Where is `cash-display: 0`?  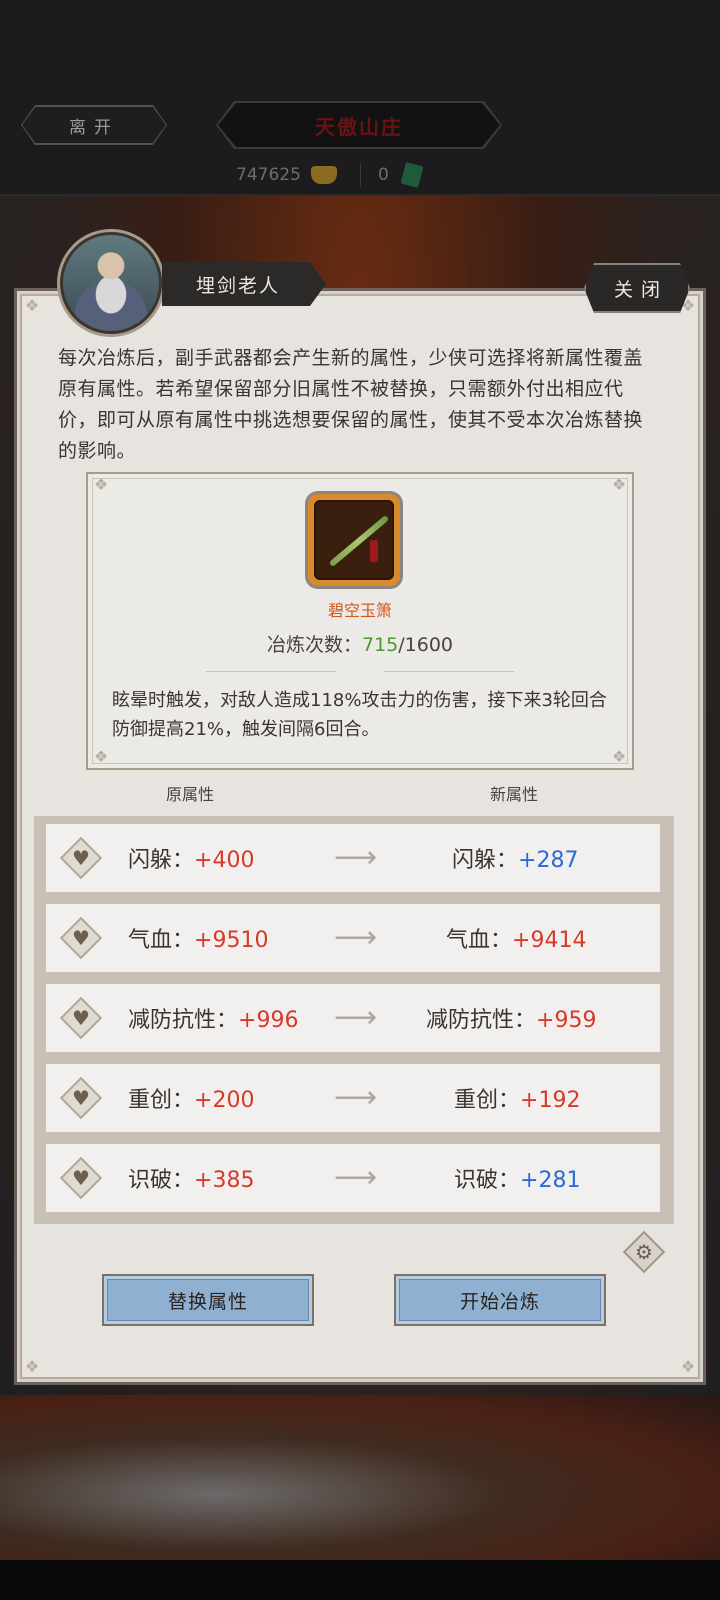
cash-display: 0 is located at coordinates (401, 175).